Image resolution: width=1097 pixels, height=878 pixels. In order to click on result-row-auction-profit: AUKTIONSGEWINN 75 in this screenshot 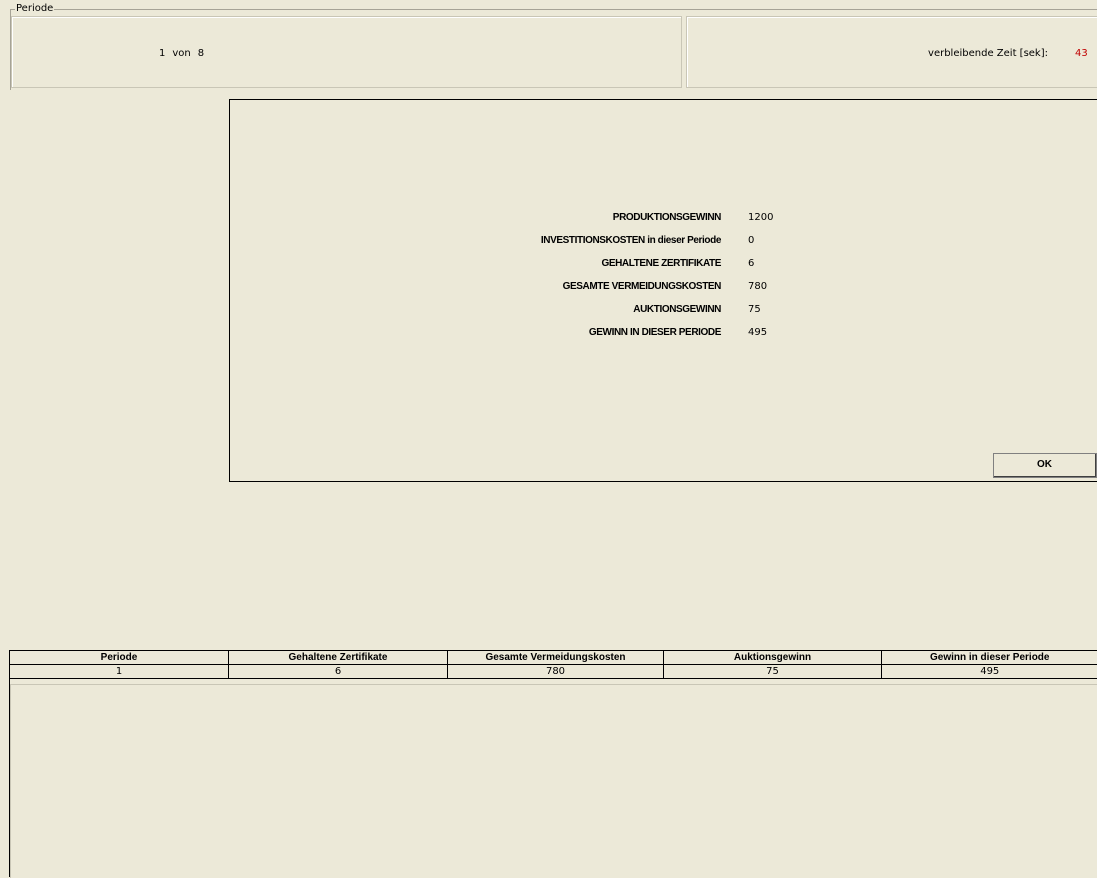, I will do `click(663, 310)`.